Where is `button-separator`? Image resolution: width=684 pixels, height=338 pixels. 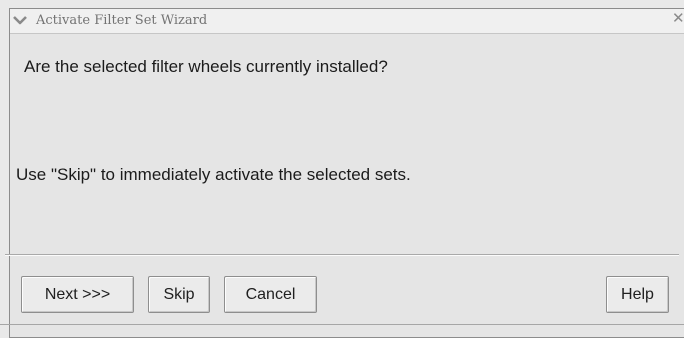
button-separator is located at coordinates (342, 255).